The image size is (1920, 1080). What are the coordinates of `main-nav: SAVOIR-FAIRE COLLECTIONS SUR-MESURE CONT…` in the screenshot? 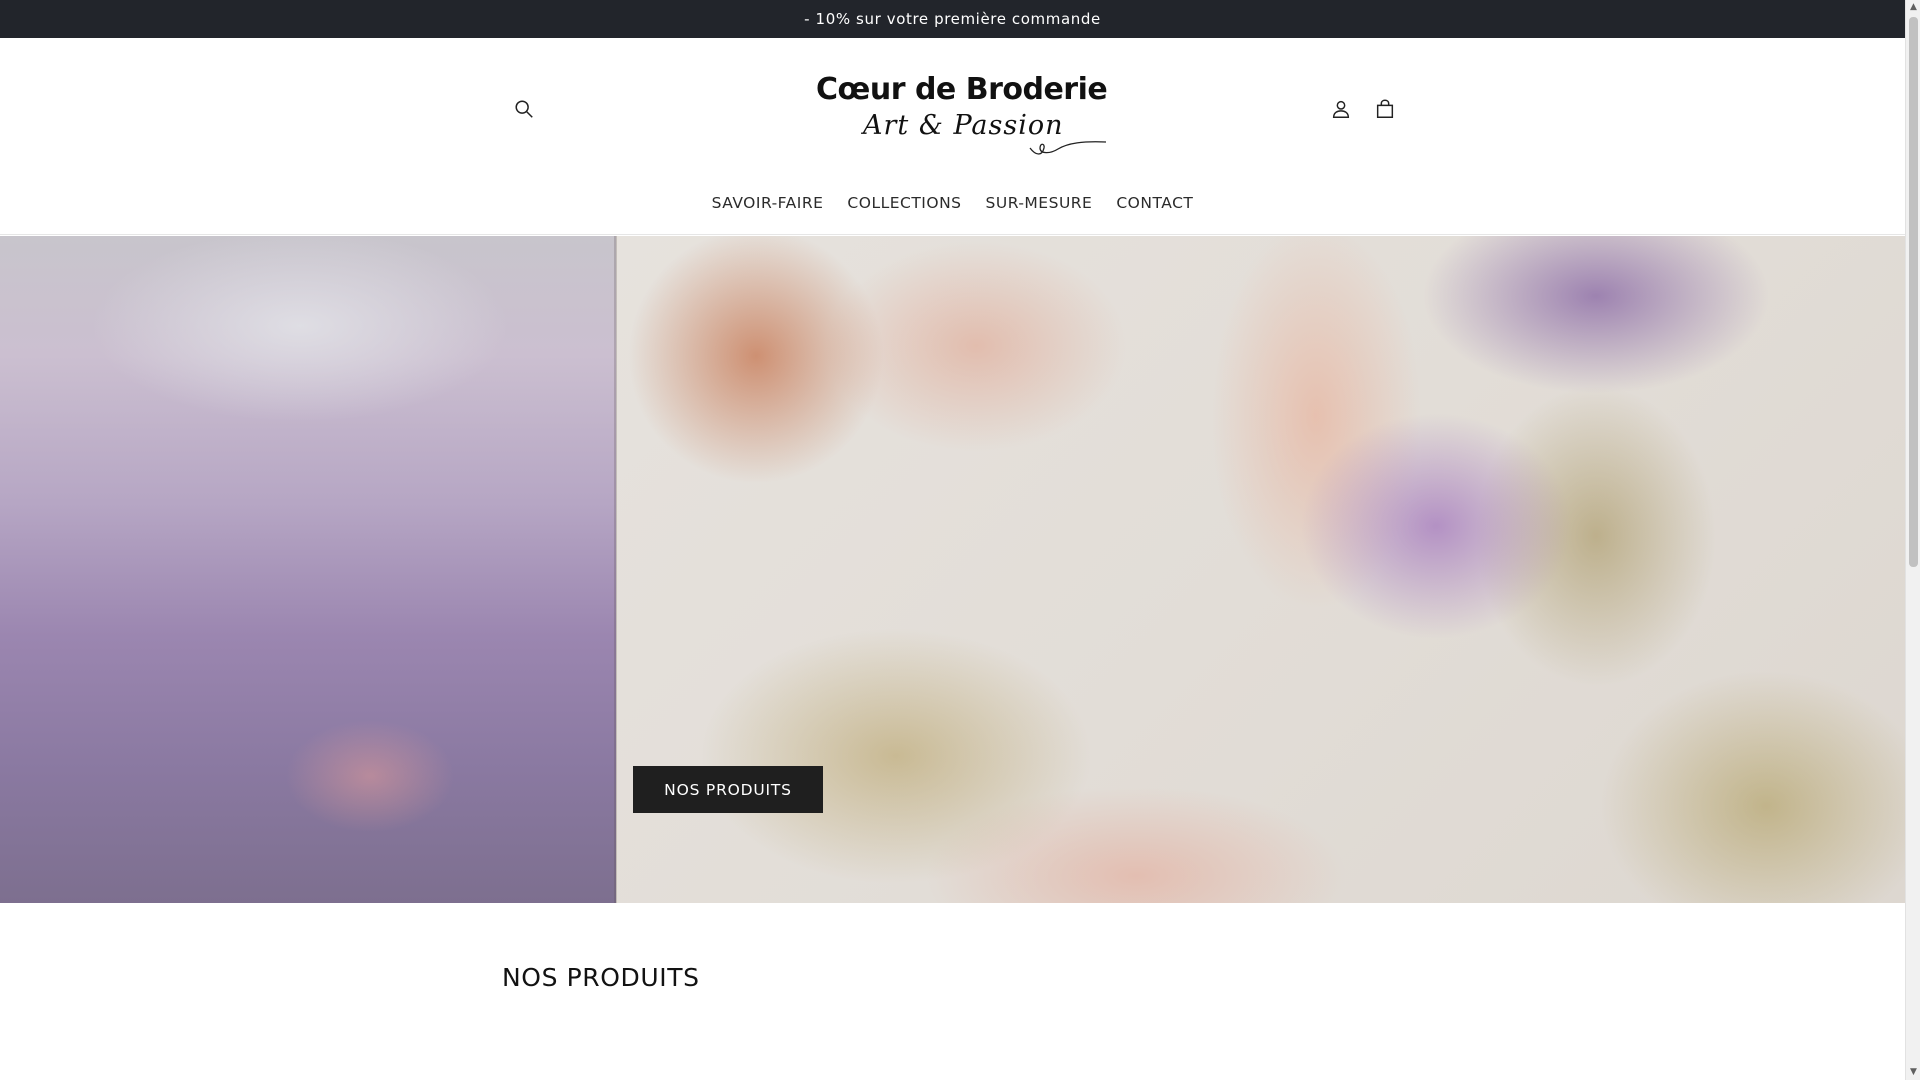 It's located at (952, 203).